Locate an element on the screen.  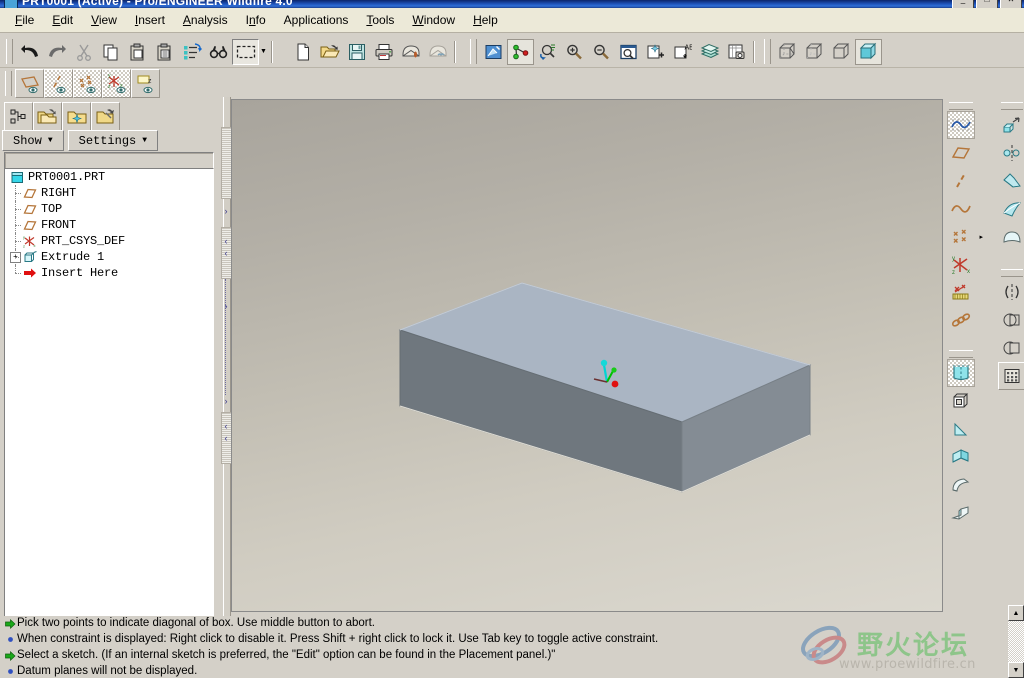
cut-button is located at coordinates (83, 52).